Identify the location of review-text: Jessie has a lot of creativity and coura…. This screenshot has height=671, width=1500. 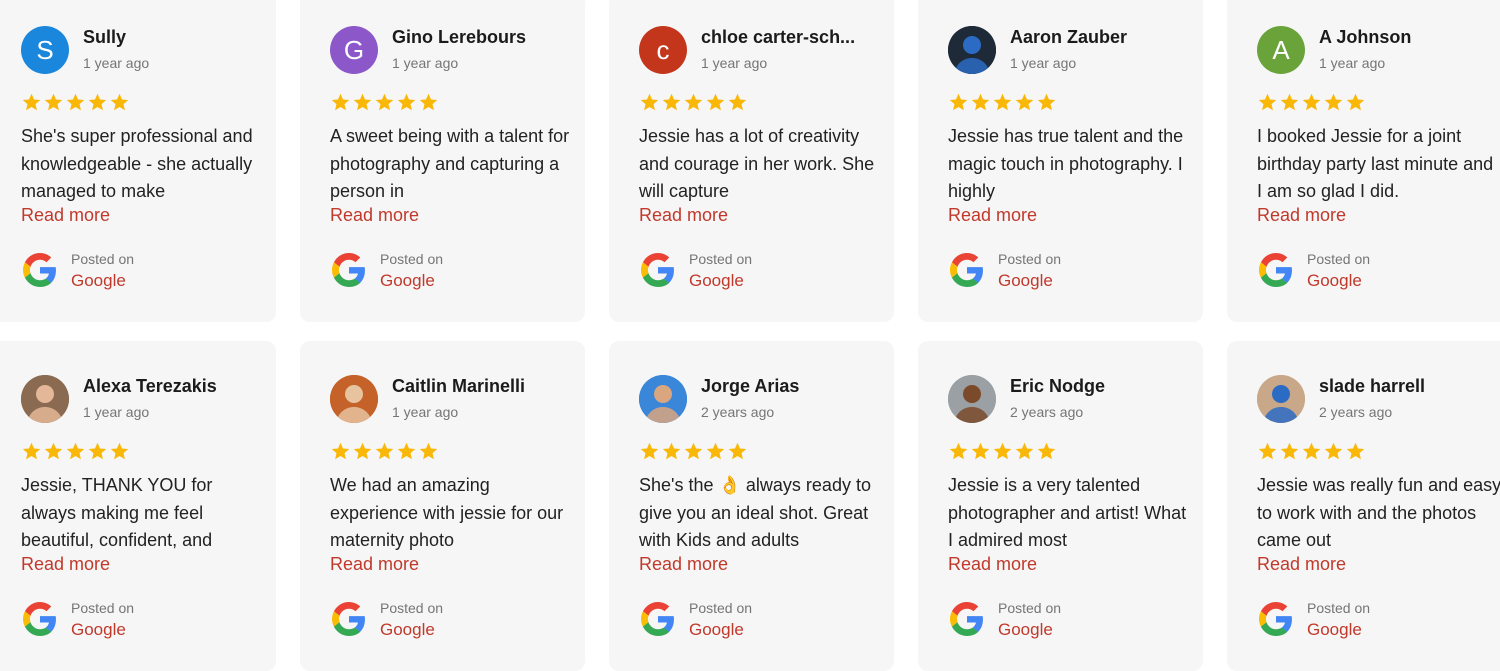
(757, 163).